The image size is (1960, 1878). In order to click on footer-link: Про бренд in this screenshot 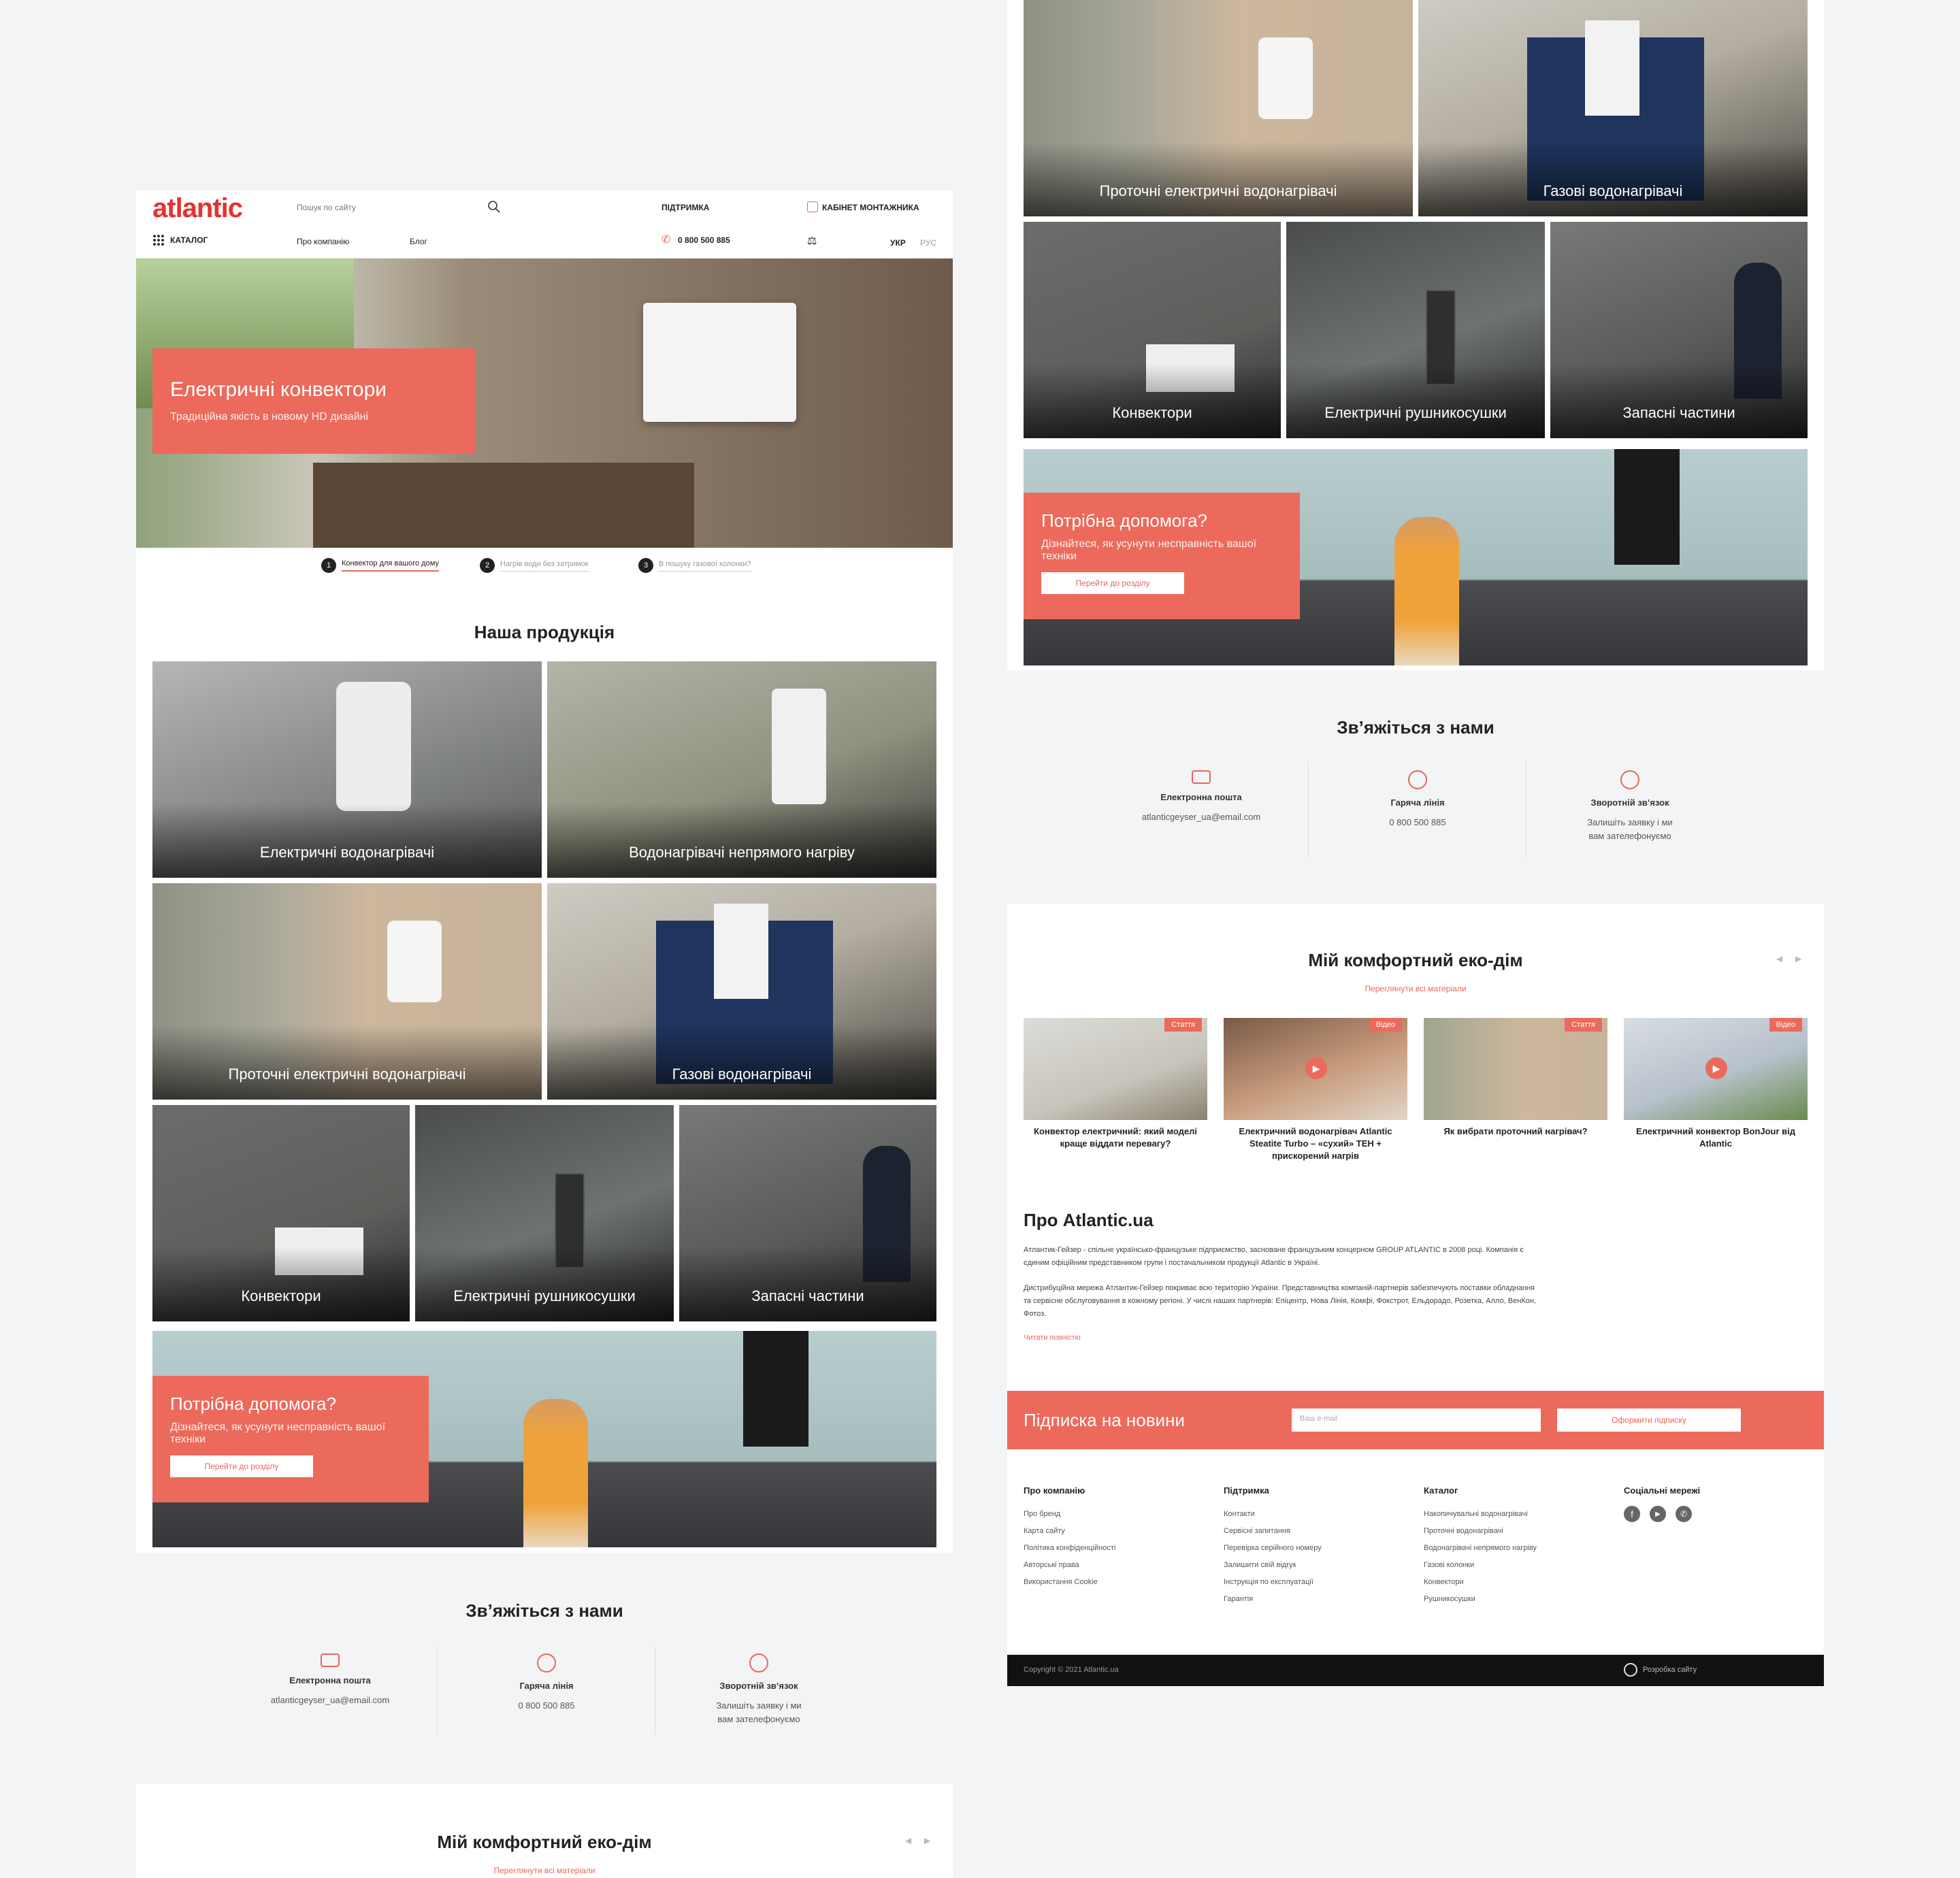, I will do `click(1070, 1514)`.